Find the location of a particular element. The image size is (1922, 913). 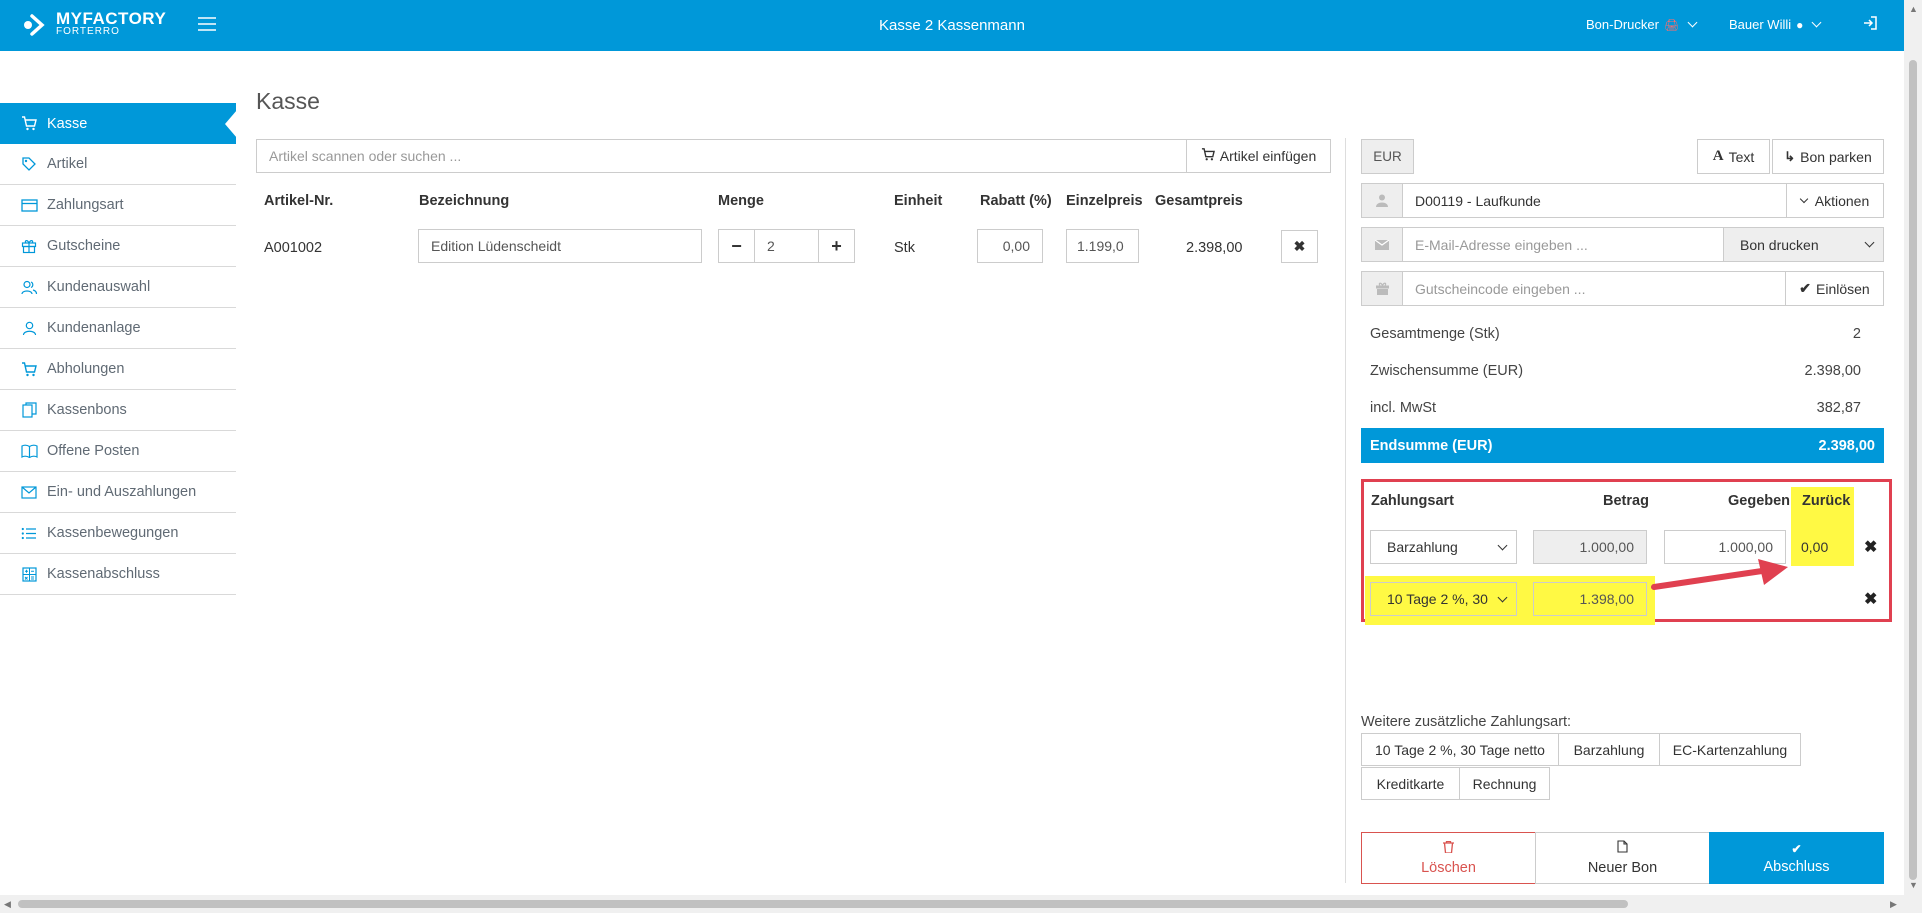

printer-dropdown: Bon-Drucker 🖨 is located at coordinates (1642, 24).